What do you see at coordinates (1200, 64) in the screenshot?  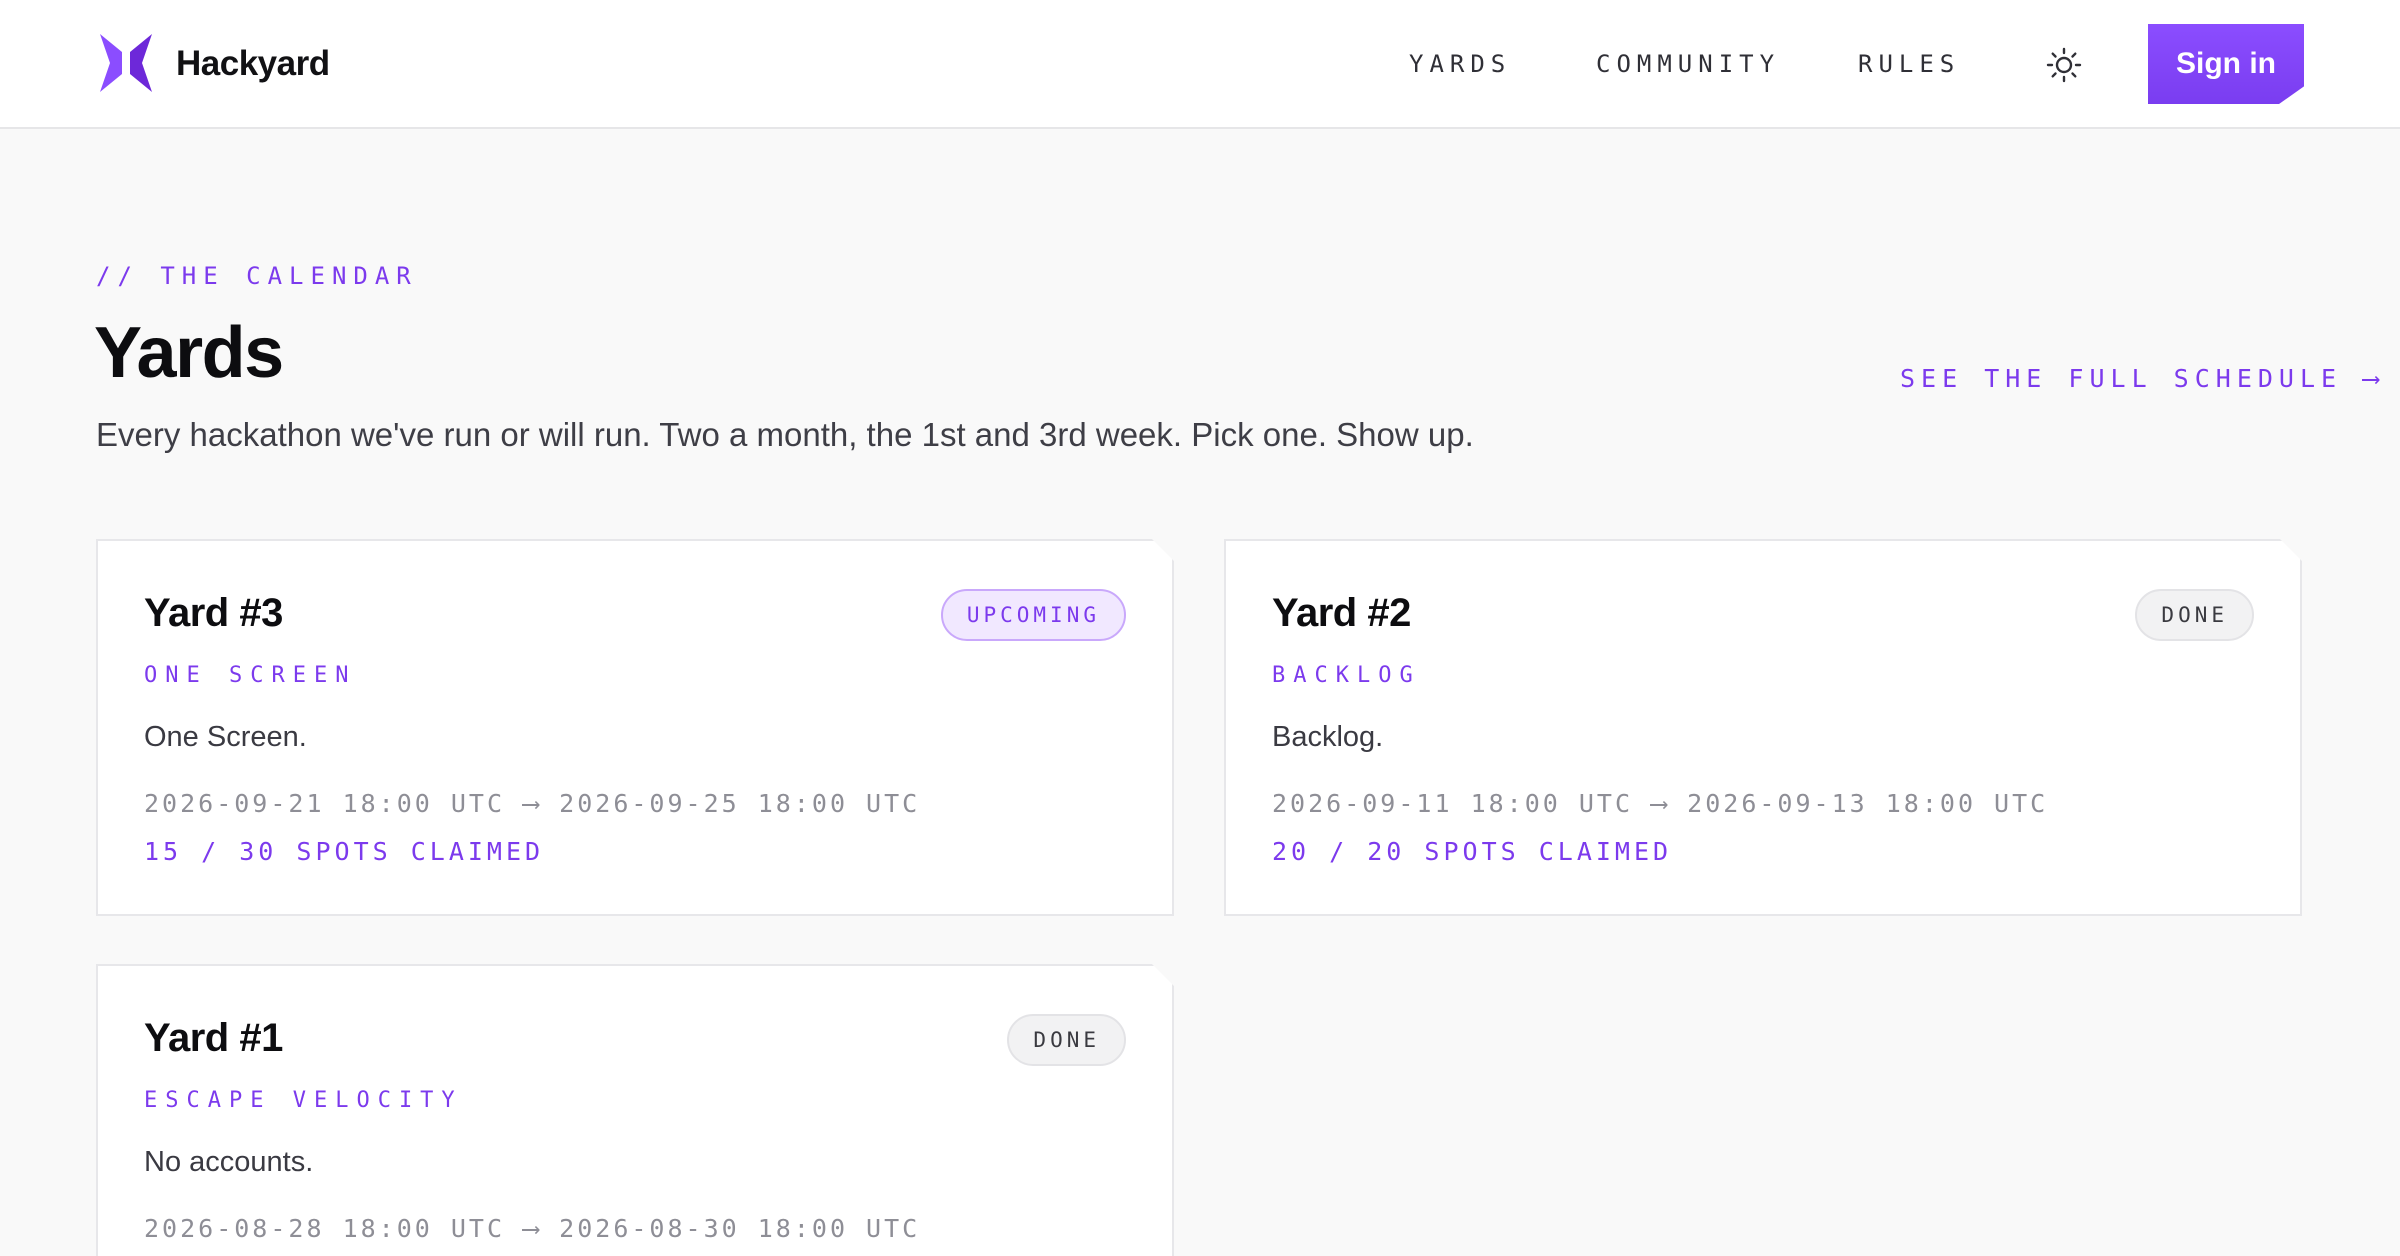 I see `top-nav-bar: Hackyard YARDS COMMUNITY RULES Sign in` at bounding box center [1200, 64].